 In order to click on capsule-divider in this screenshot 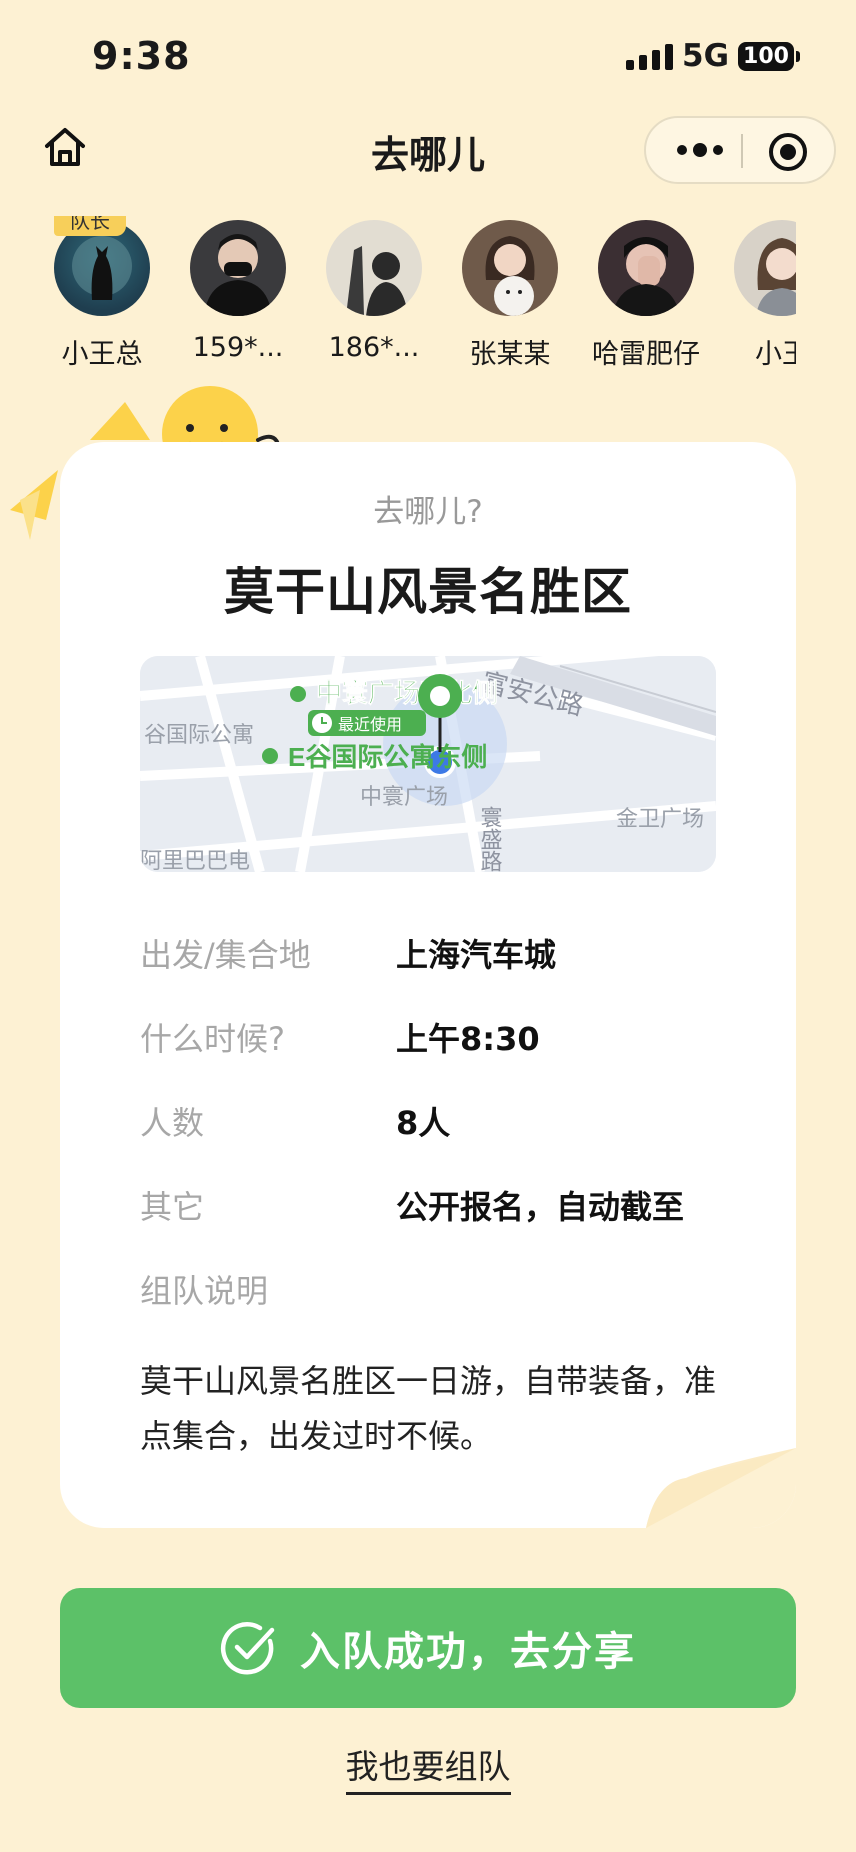, I will do `click(742, 151)`.